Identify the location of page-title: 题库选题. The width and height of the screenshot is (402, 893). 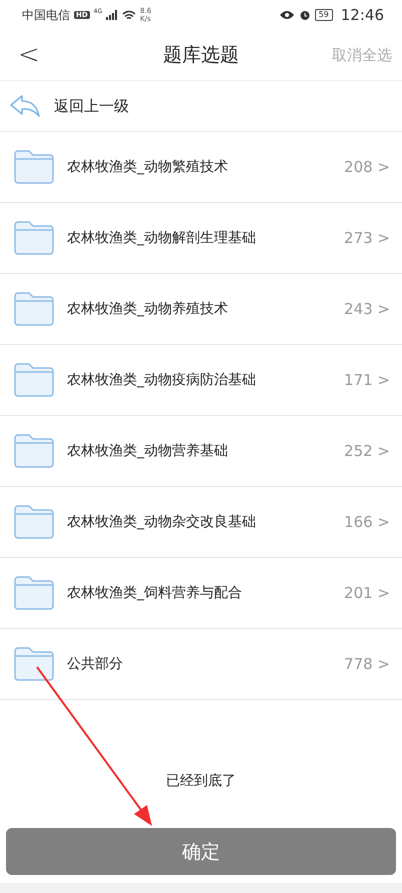
(201, 55).